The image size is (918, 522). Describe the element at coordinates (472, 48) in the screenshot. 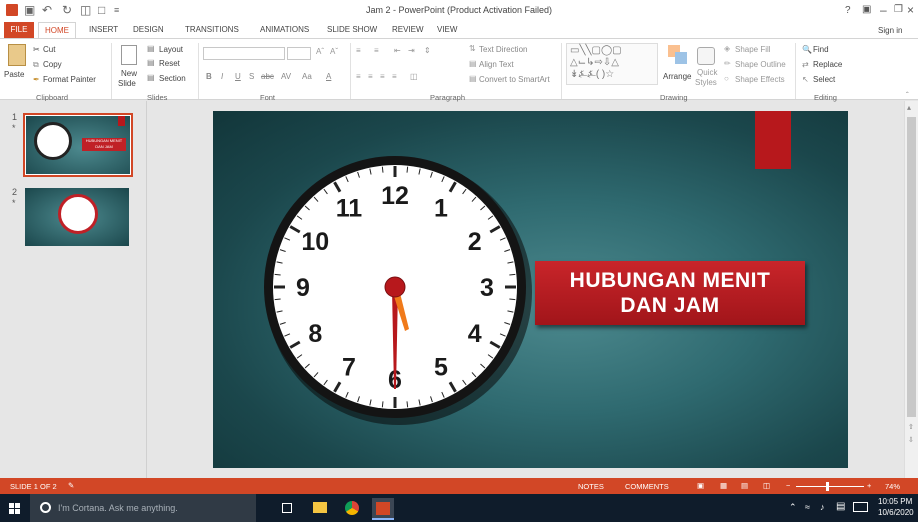

I see `text-direction-icon: ⇅` at that location.